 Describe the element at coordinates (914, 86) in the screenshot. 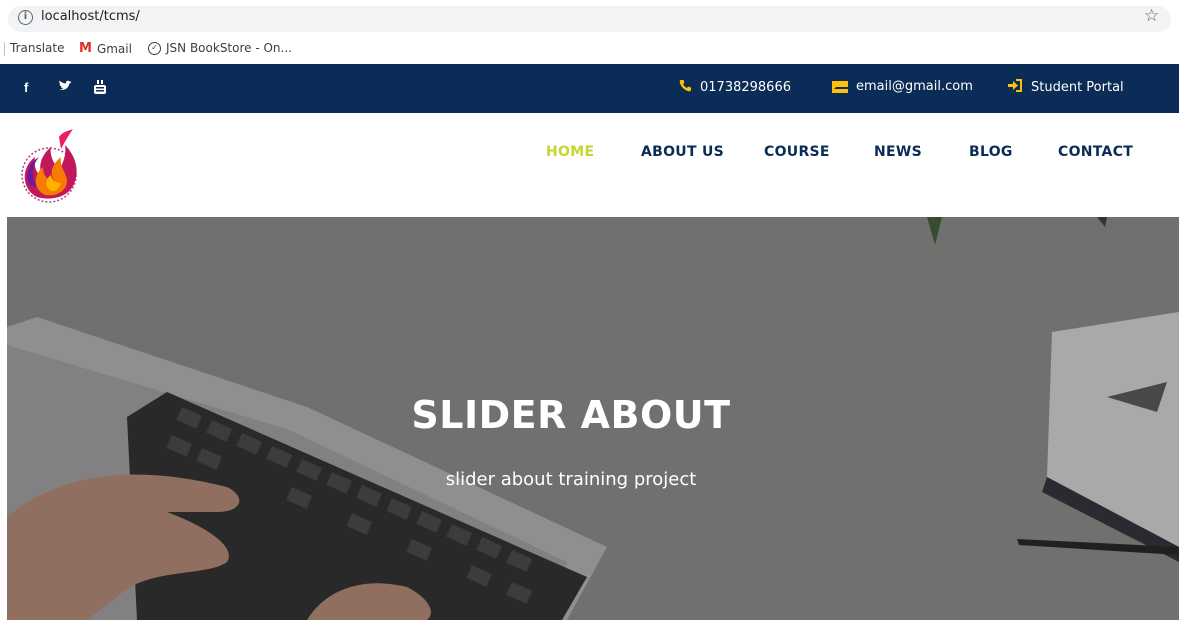

I see `email-address: email@gmail.com` at that location.